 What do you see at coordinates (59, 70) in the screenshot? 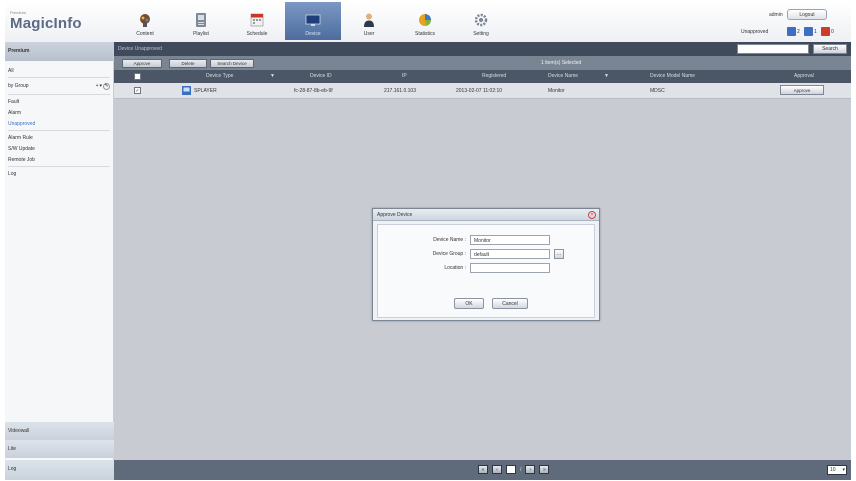
I see `sidebar-item-all: All` at bounding box center [59, 70].